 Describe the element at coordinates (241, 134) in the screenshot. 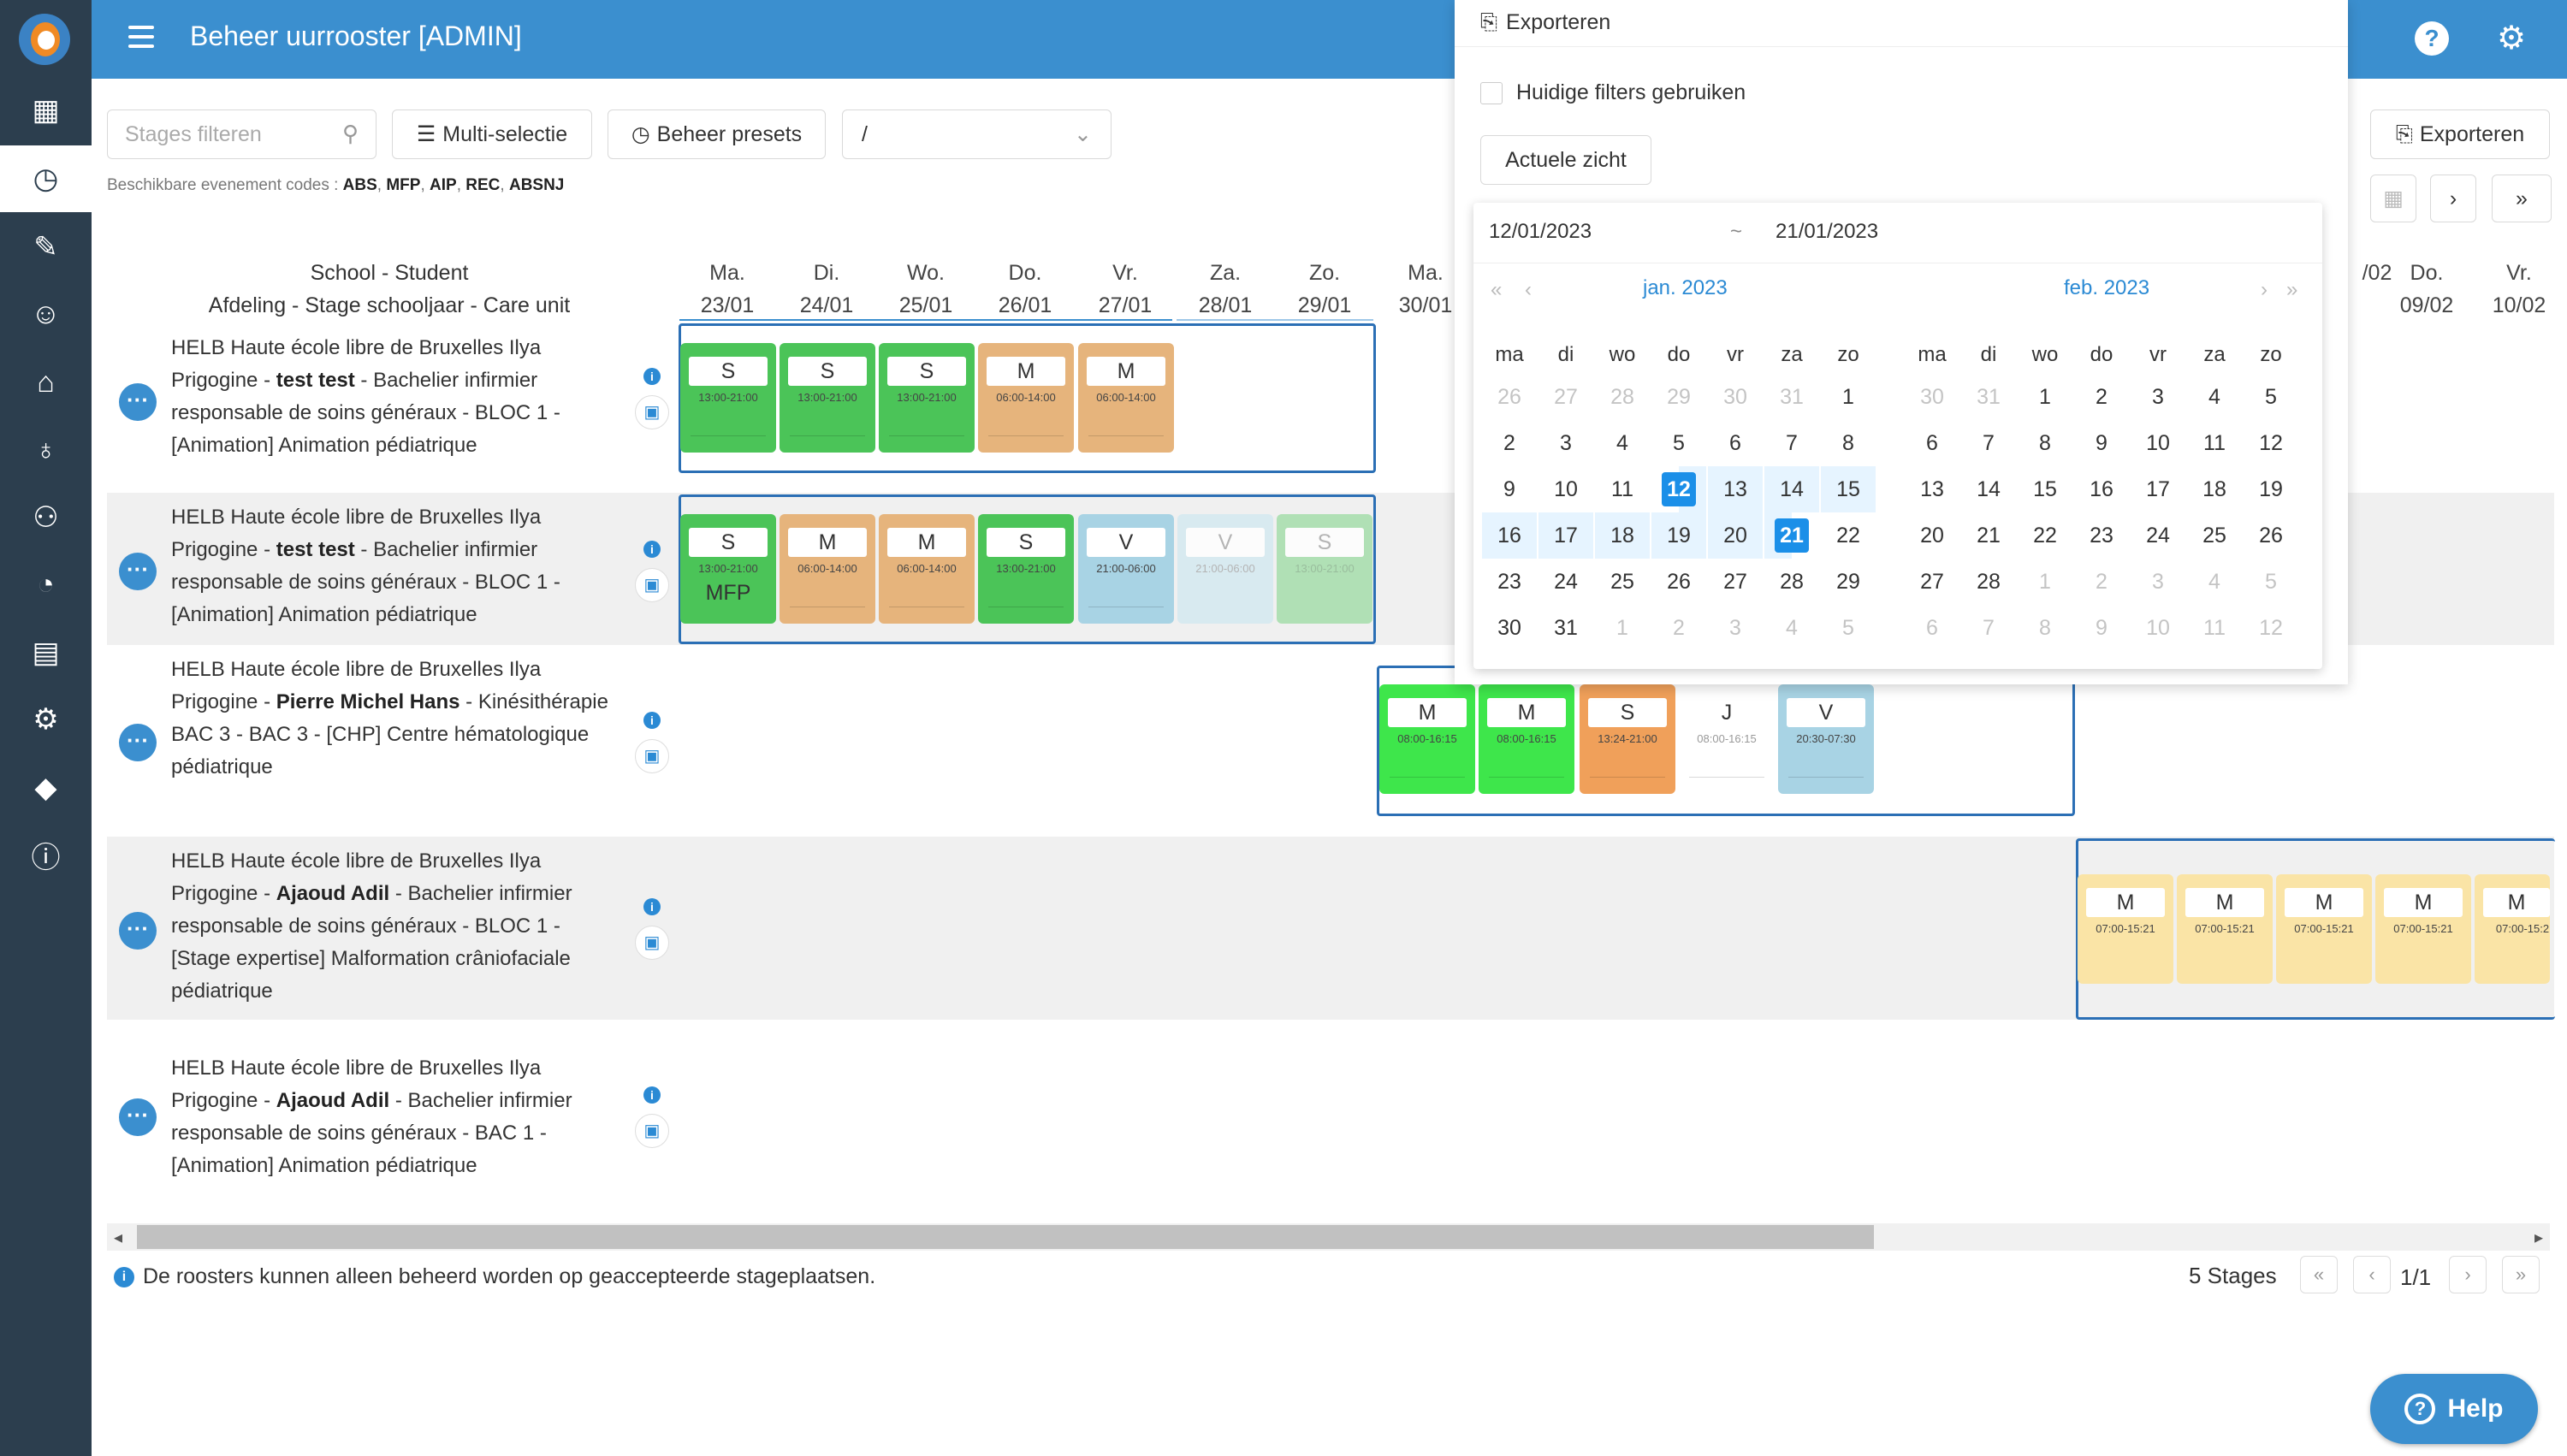

I see `stages-filter-input: Stages filteren ⚲` at that location.